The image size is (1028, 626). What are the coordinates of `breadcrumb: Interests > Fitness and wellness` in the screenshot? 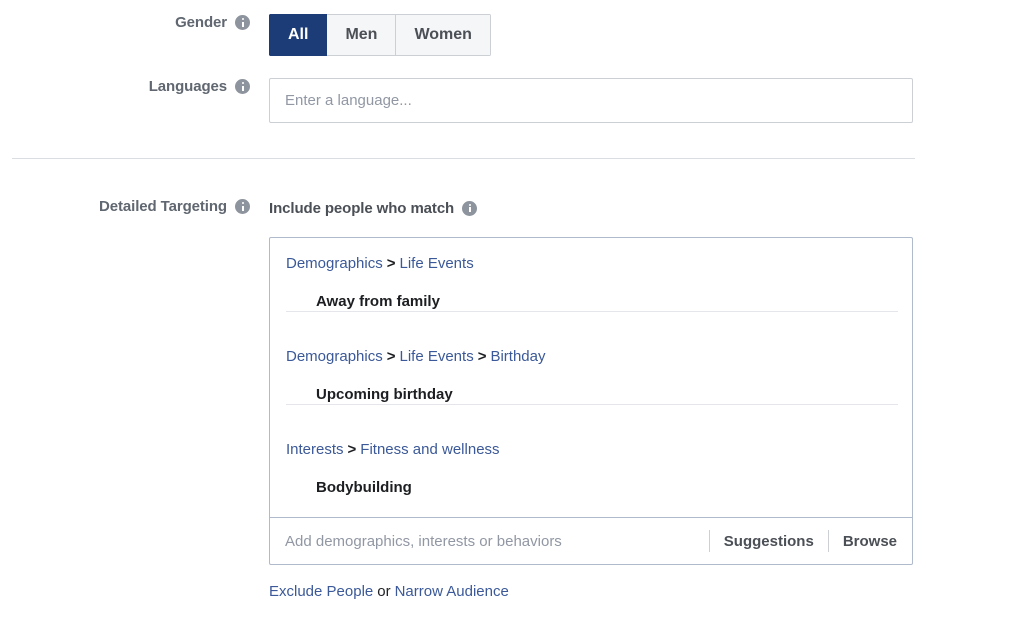 It's located at (591, 450).